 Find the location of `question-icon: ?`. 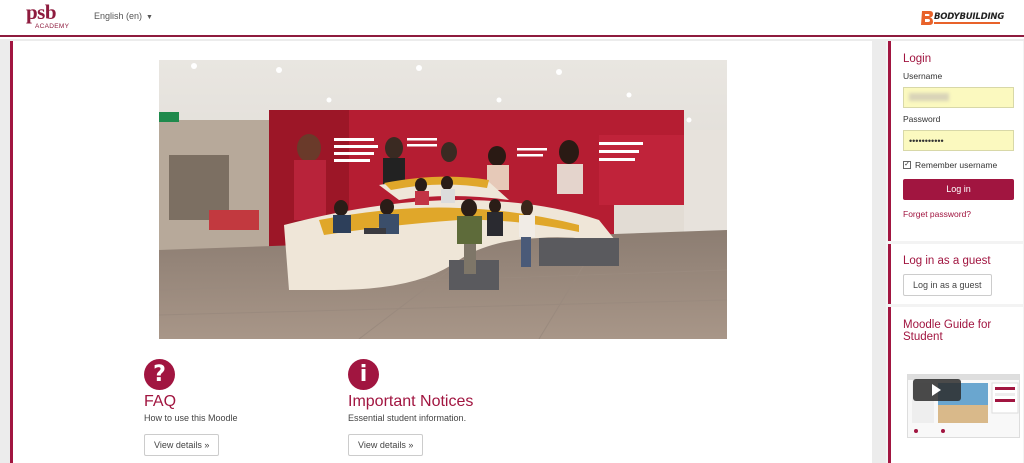

question-icon: ? is located at coordinates (159, 374).